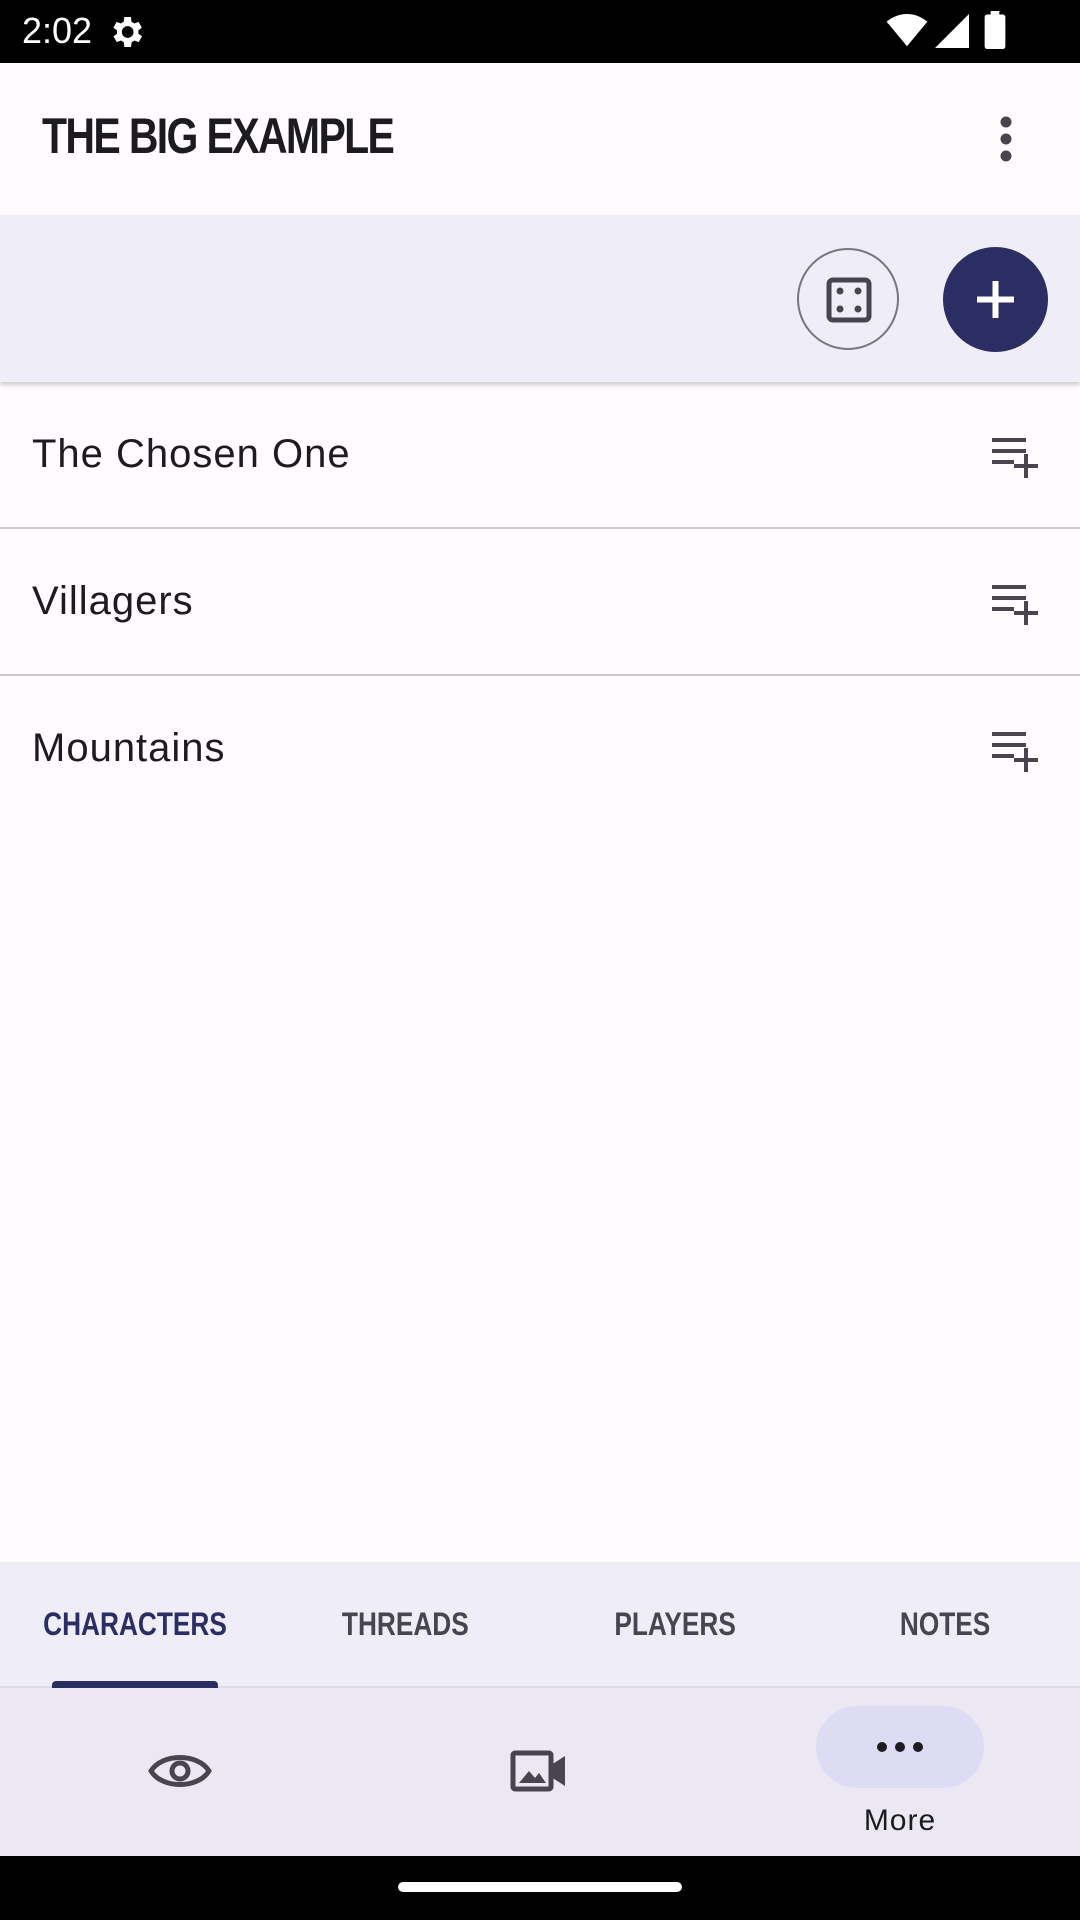 The image size is (1080, 1920). I want to click on list-item: Villagers, so click(540, 602).